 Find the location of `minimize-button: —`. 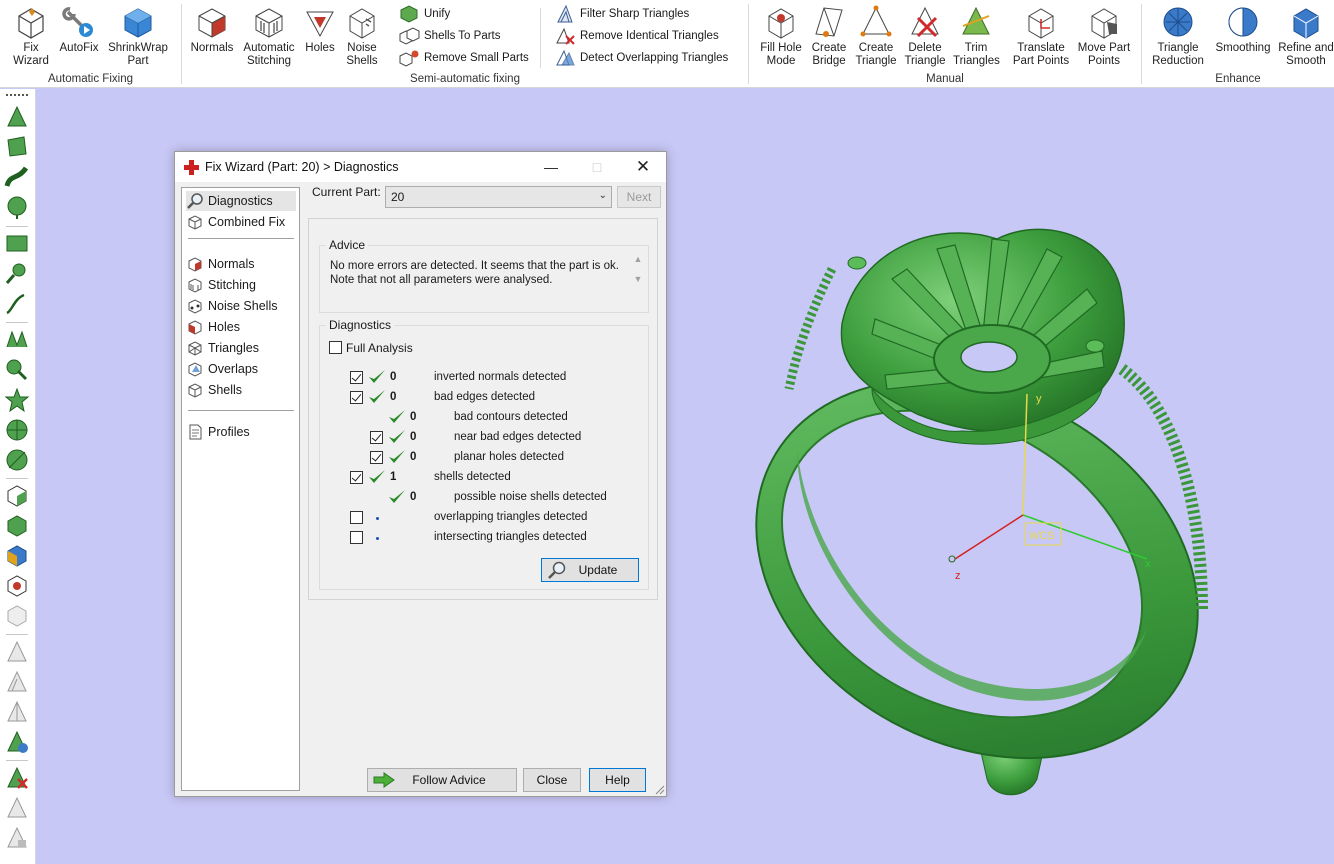

minimize-button: — is located at coordinates (551, 167).